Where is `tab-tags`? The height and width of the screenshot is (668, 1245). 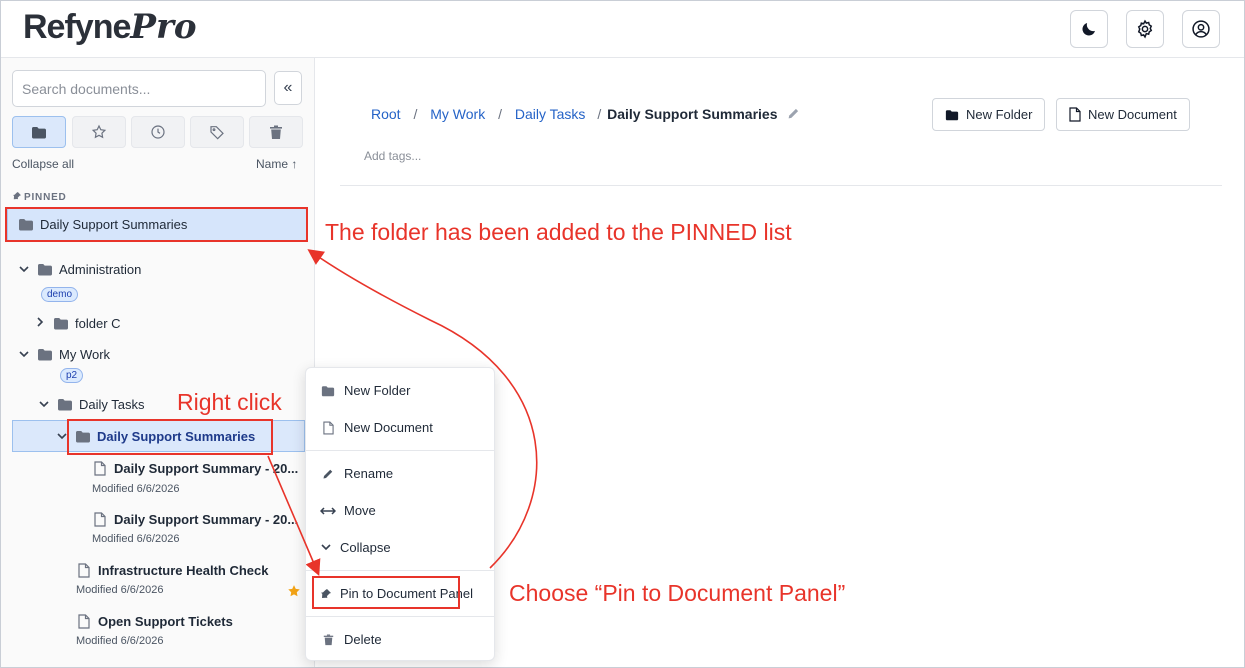
tab-tags is located at coordinates (217, 132).